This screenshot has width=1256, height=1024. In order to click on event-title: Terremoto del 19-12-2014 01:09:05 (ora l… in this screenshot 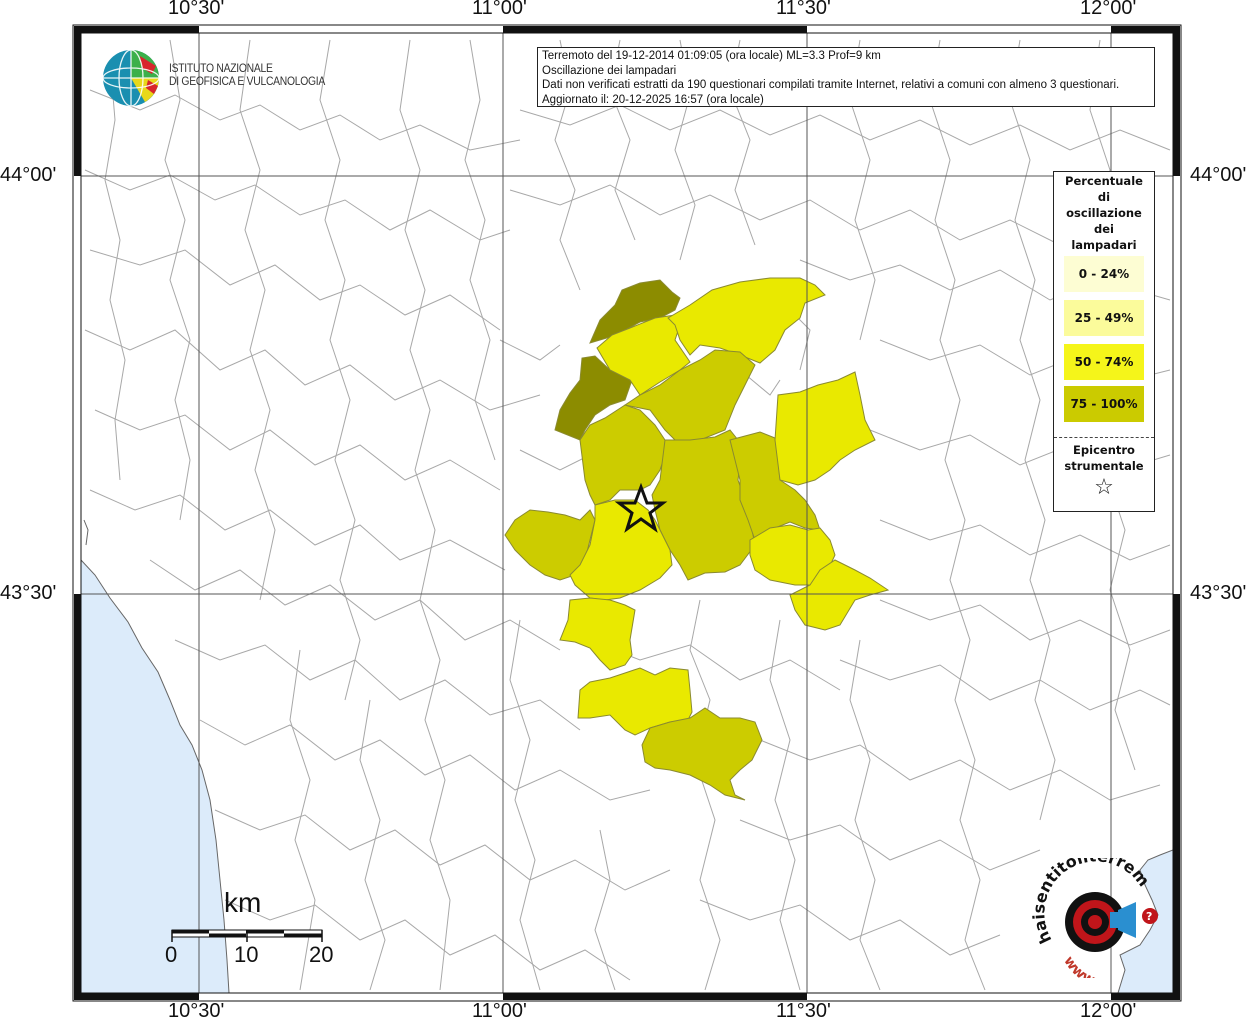, I will do `click(711, 56)`.